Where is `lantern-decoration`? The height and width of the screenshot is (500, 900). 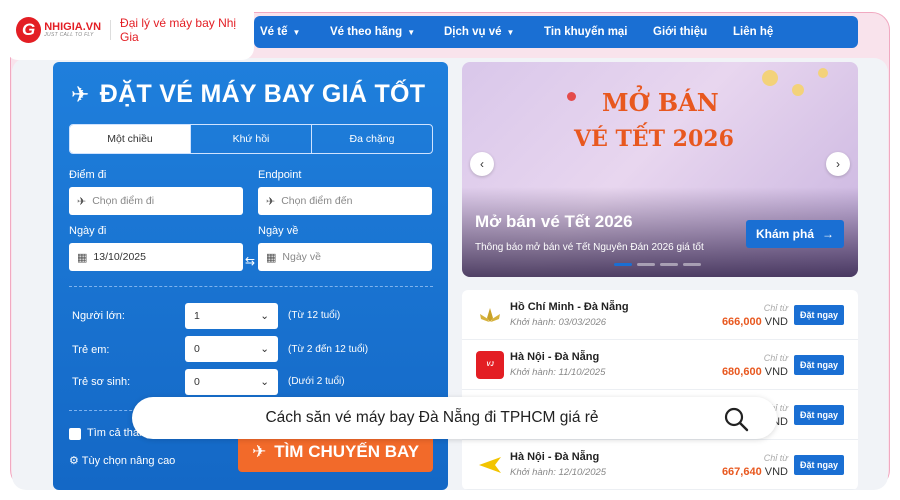 lantern-decoration is located at coordinates (571, 96).